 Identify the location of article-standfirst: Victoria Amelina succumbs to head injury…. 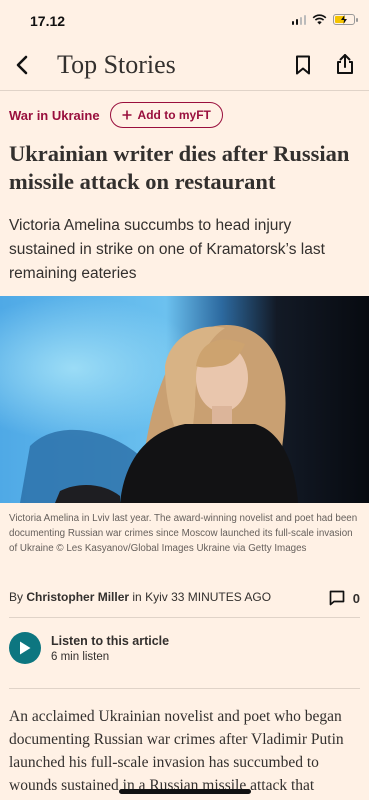
(167, 249).